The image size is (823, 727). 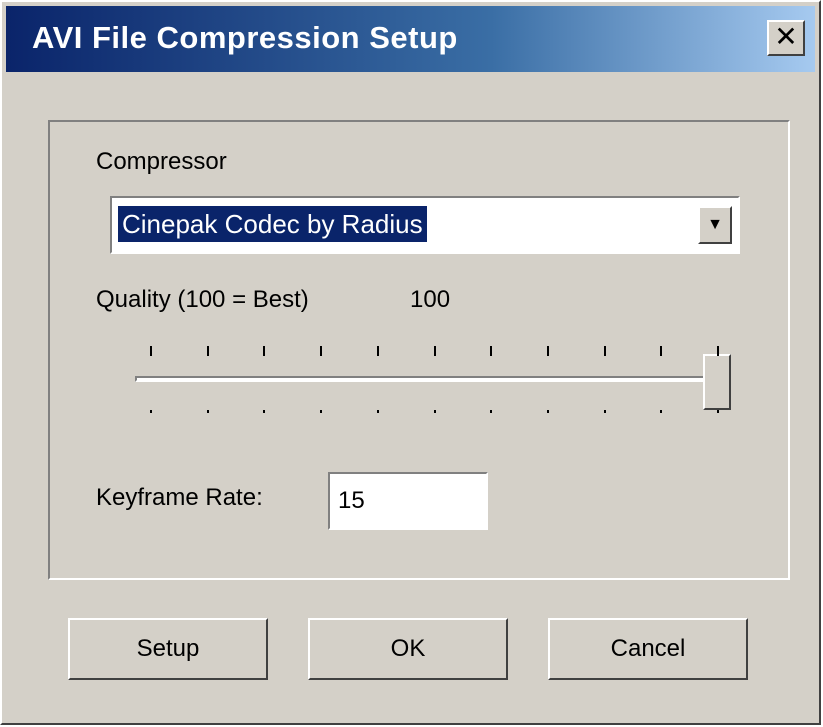 I want to click on setup-button: Setup, so click(x=168, y=649).